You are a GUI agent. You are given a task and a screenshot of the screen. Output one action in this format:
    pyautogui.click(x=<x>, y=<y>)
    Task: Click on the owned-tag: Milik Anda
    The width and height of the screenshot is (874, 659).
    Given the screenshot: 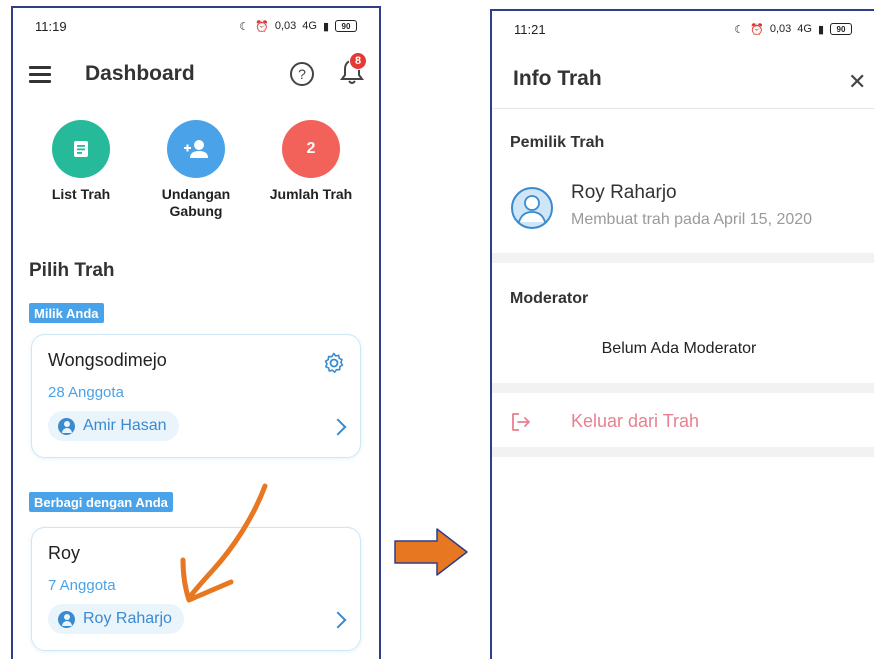 What is the action you would take?
    pyautogui.click(x=66, y=313)
    